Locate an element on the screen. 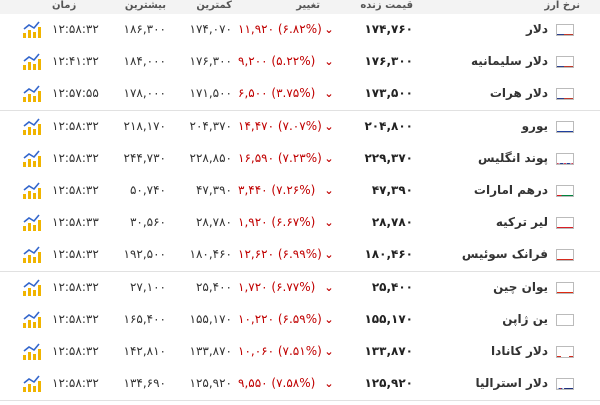  currency-name: دلار هرات is located at coordinates (484, 93).